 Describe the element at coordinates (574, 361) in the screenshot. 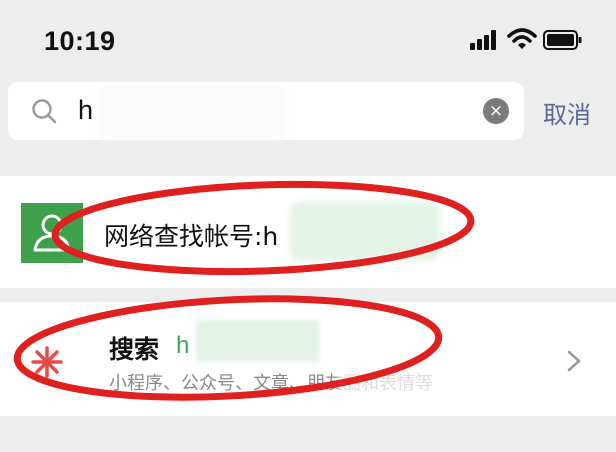

I see `chevron-right-icon` at that location.